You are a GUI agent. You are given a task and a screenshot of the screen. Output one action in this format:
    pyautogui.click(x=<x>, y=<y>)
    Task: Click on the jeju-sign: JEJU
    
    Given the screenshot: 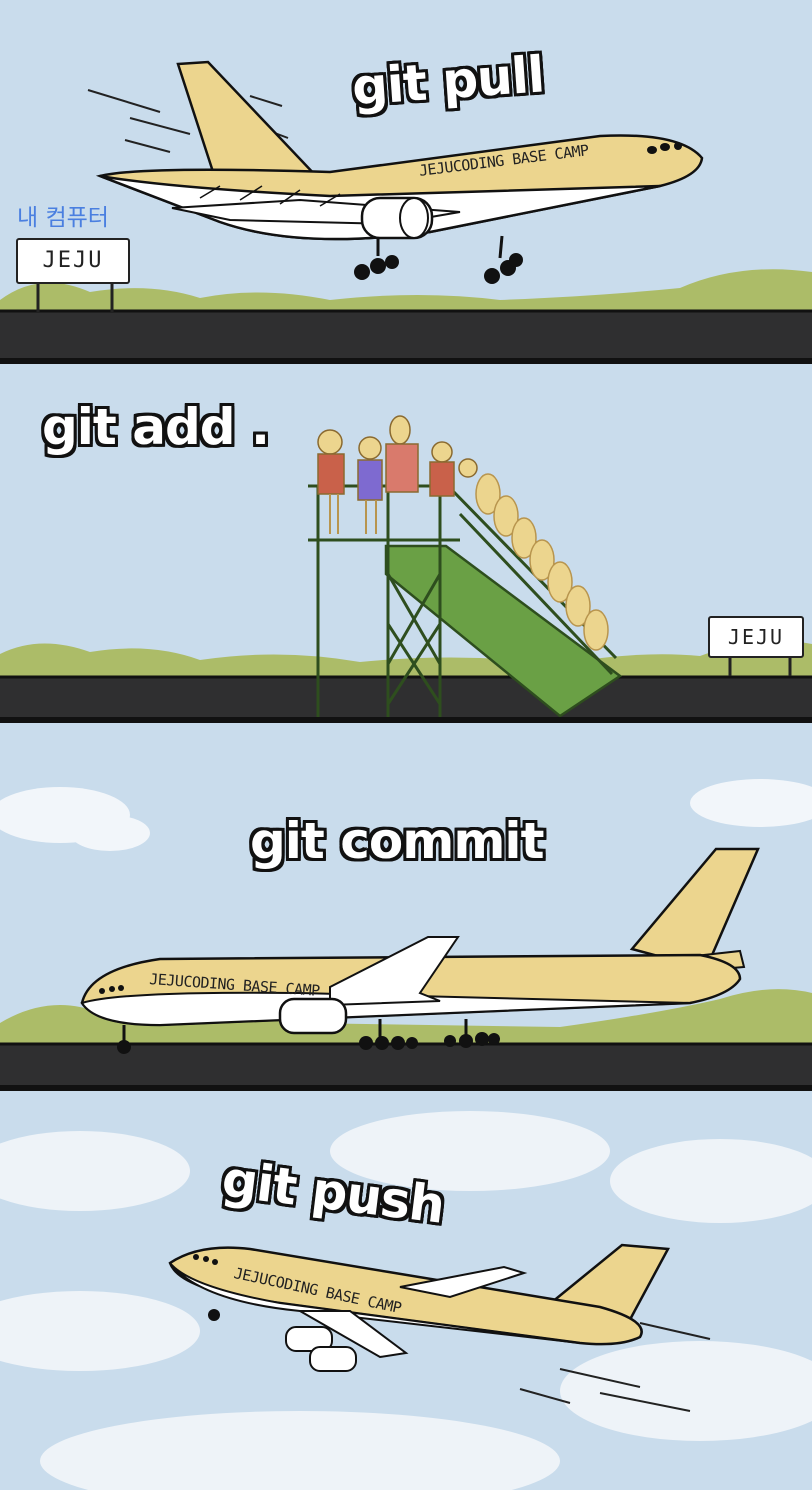 What is the action you would take?
    pyautogui.click(x=73, y=261)
    